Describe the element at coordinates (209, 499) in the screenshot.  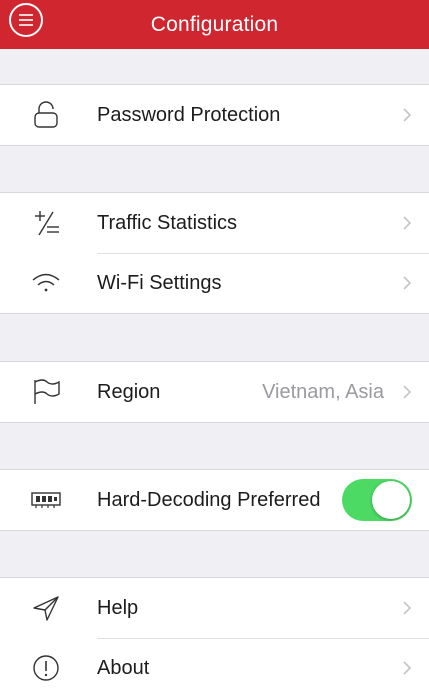
I see `hard-decoding-label: Hard-Decoding Preferred` at that location.